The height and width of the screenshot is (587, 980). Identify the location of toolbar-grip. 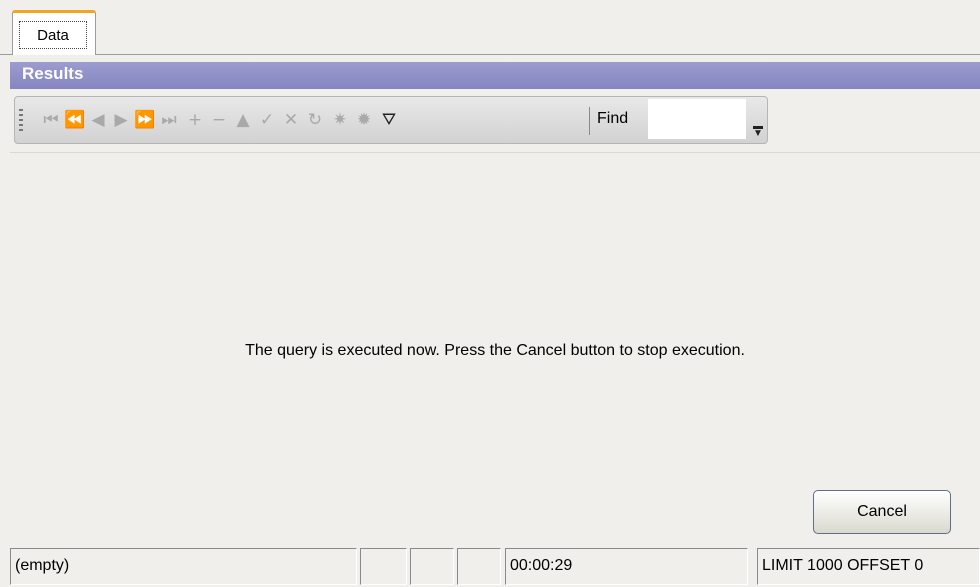
(21, 120).